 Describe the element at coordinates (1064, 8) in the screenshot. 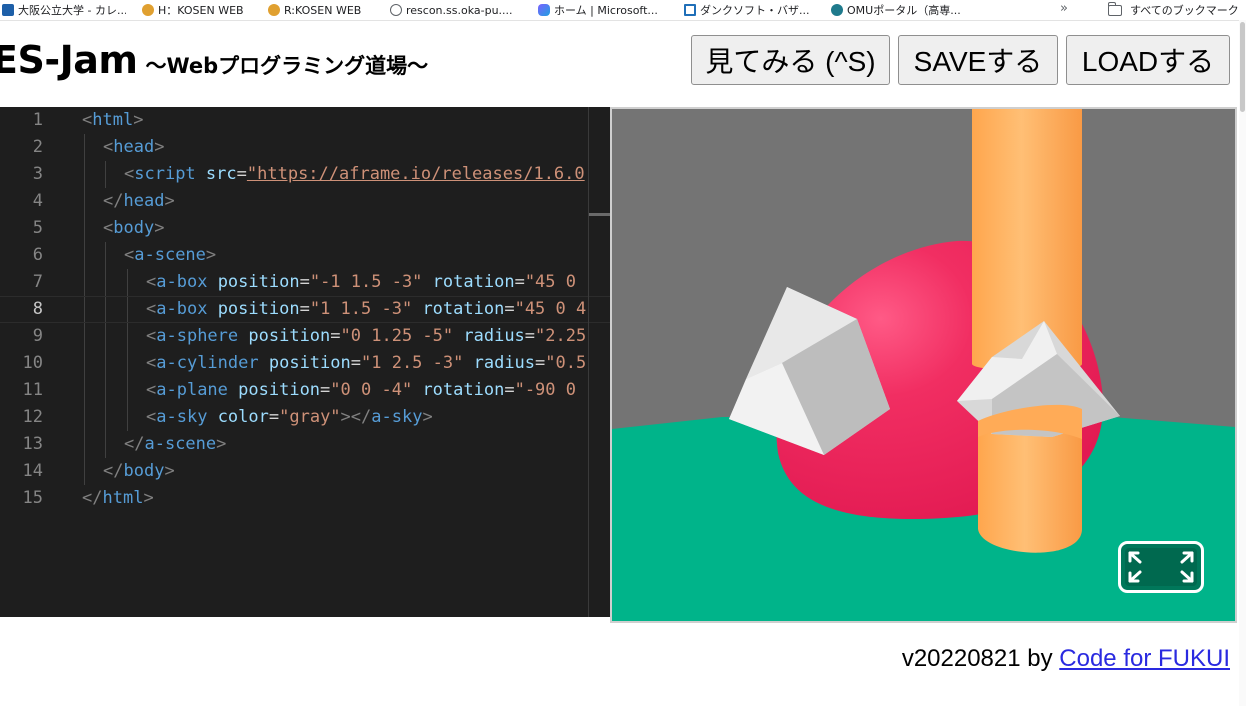

I see `more-bookmarks-icon: »` at that location.